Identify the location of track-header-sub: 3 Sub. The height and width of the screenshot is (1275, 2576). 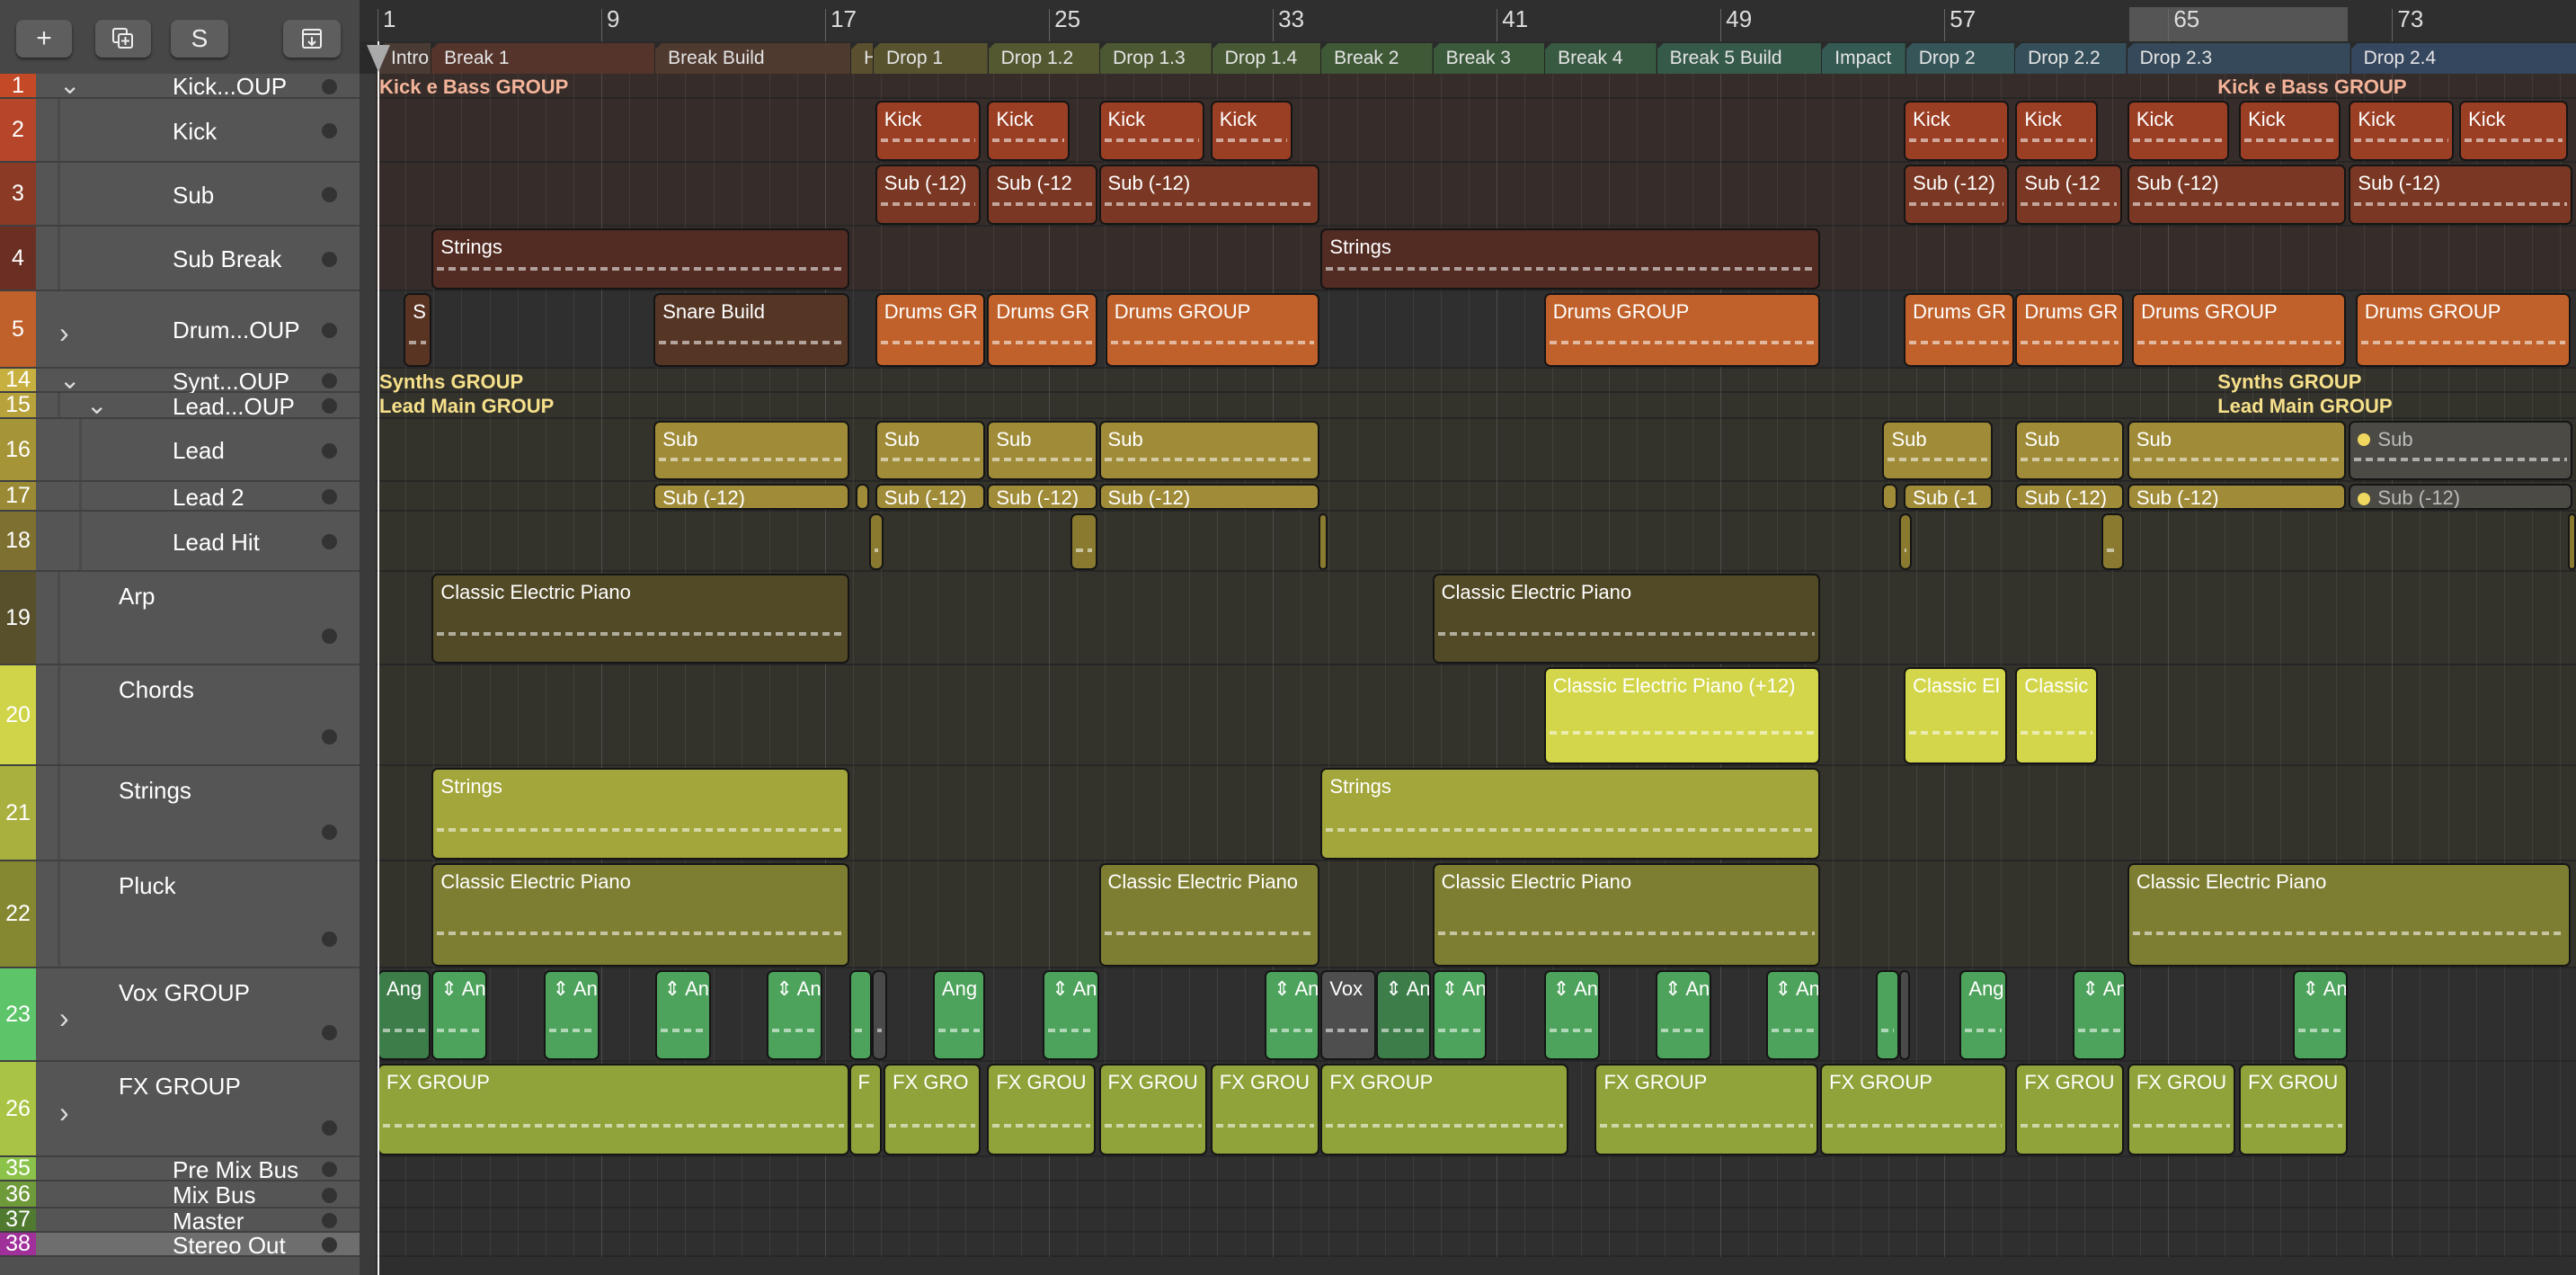
(180, 195).